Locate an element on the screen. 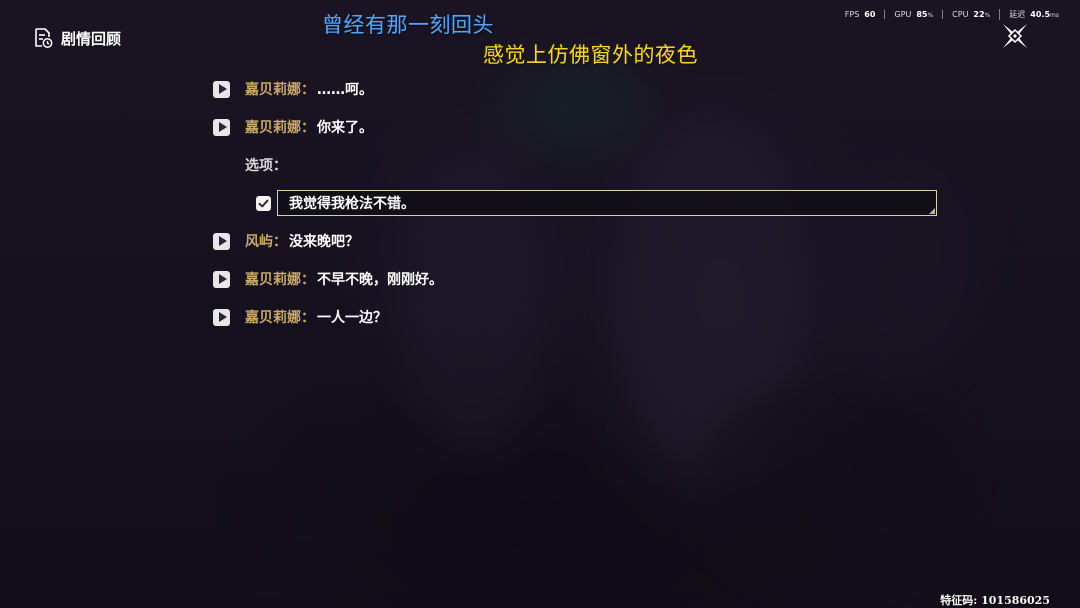  document-history-icon is located at coordinates (43, 38).